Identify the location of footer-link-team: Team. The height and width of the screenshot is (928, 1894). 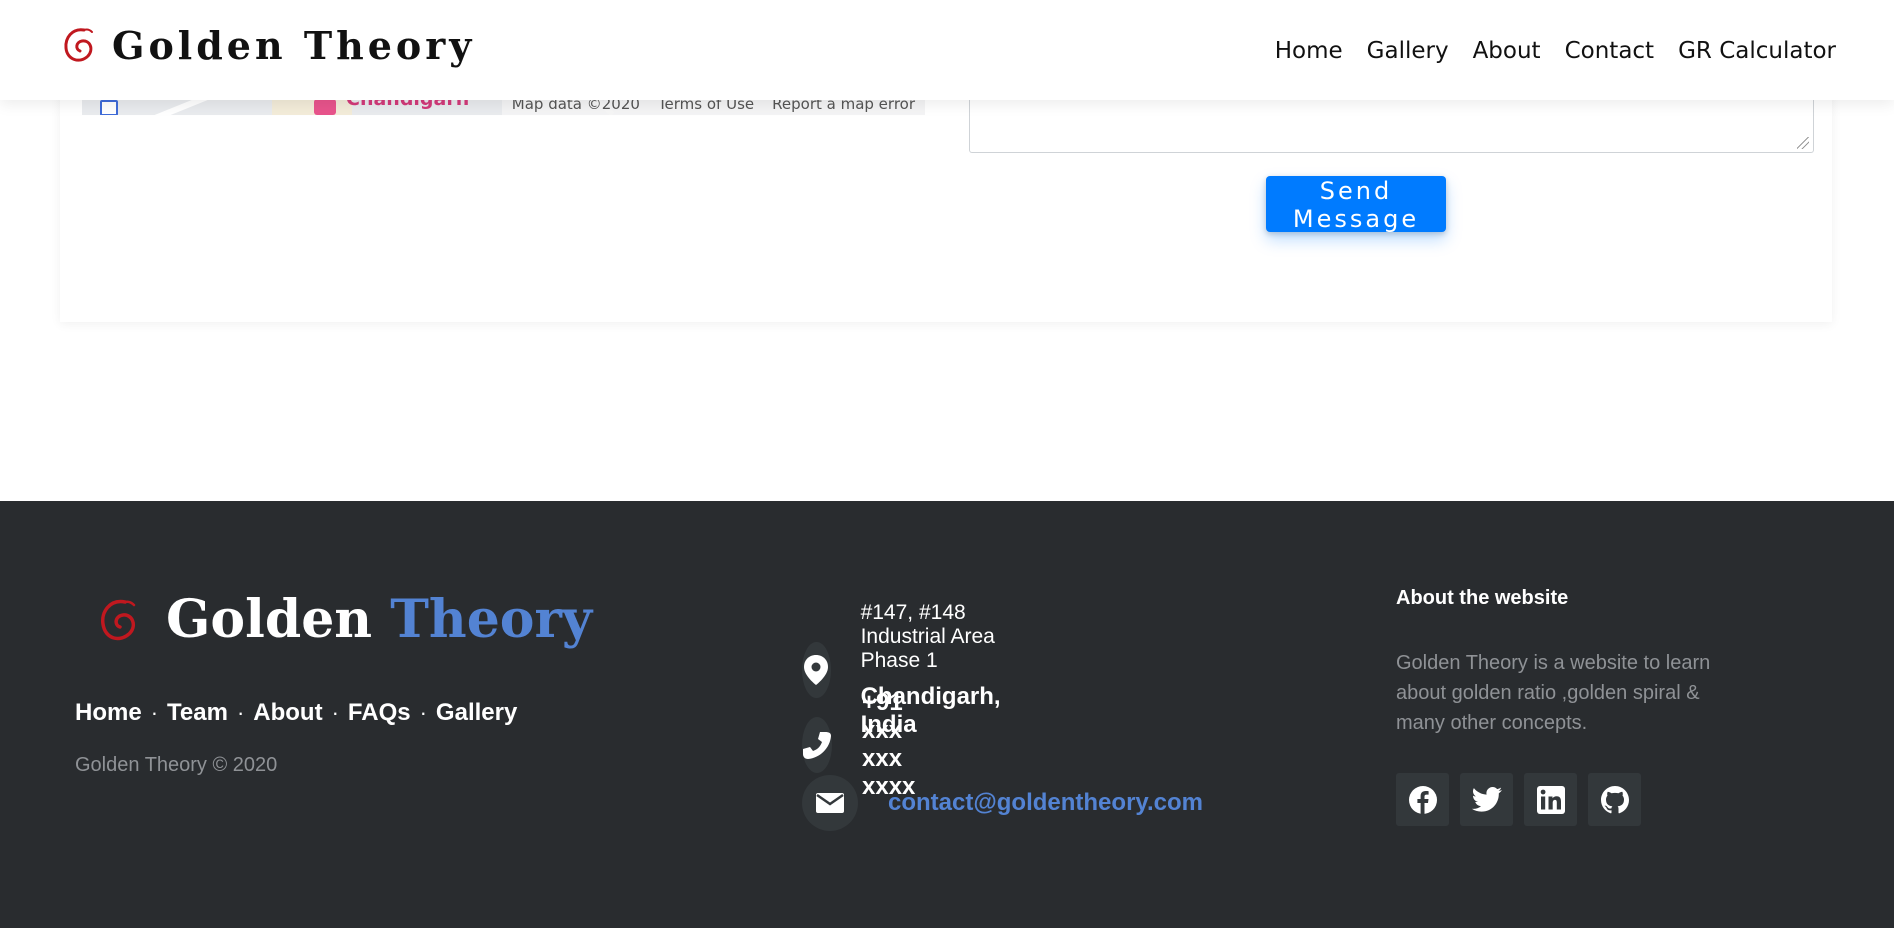
(197, 713).